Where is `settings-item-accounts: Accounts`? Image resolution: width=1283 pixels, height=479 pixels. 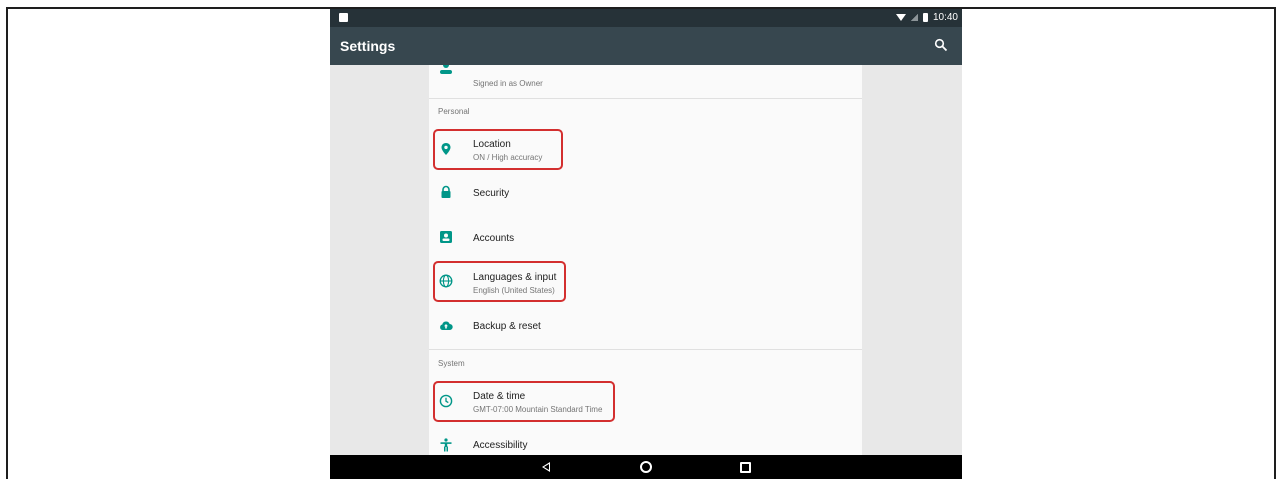 settings-item-accounts: Accounts is located at coordinates (645, 237).